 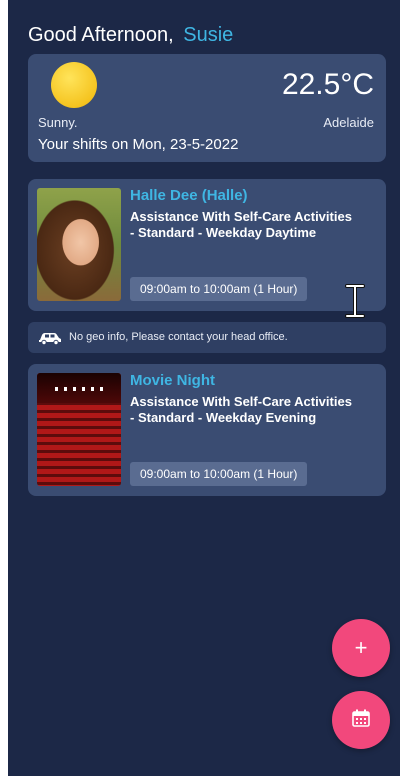 What do you see at coordinates (189, 195) in the screenshot?
I see `client-name: Halle Dee (Halle)` at bounding box center [189, 195].